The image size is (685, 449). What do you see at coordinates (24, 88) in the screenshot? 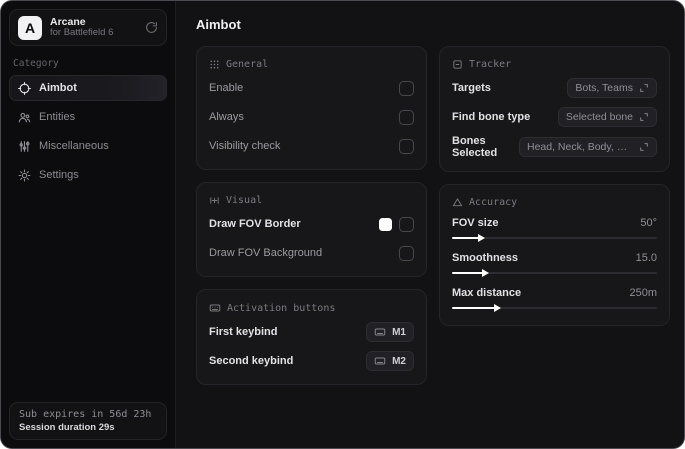
I see `crosshair-icon` at bounding box center [24, 88].